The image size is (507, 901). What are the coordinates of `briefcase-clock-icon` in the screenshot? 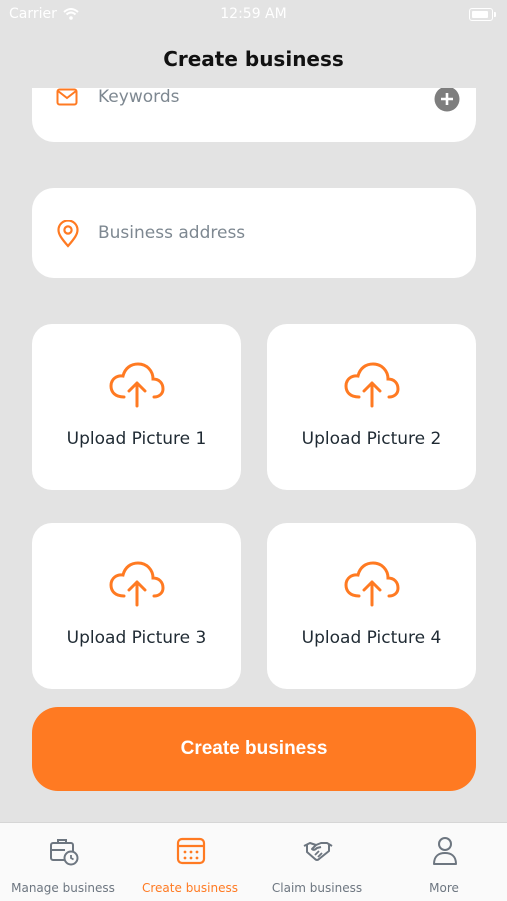 It's located at (64, 852).